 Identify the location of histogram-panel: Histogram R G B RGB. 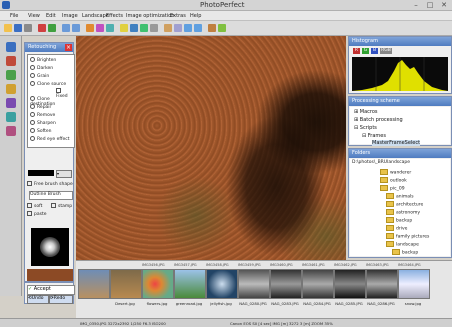
(400, 65).